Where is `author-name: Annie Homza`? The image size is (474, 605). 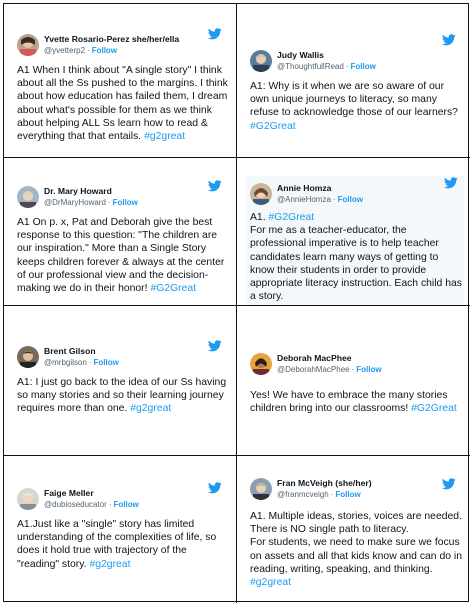
author-name: Annie Homza is located at coordinates (320, 188).